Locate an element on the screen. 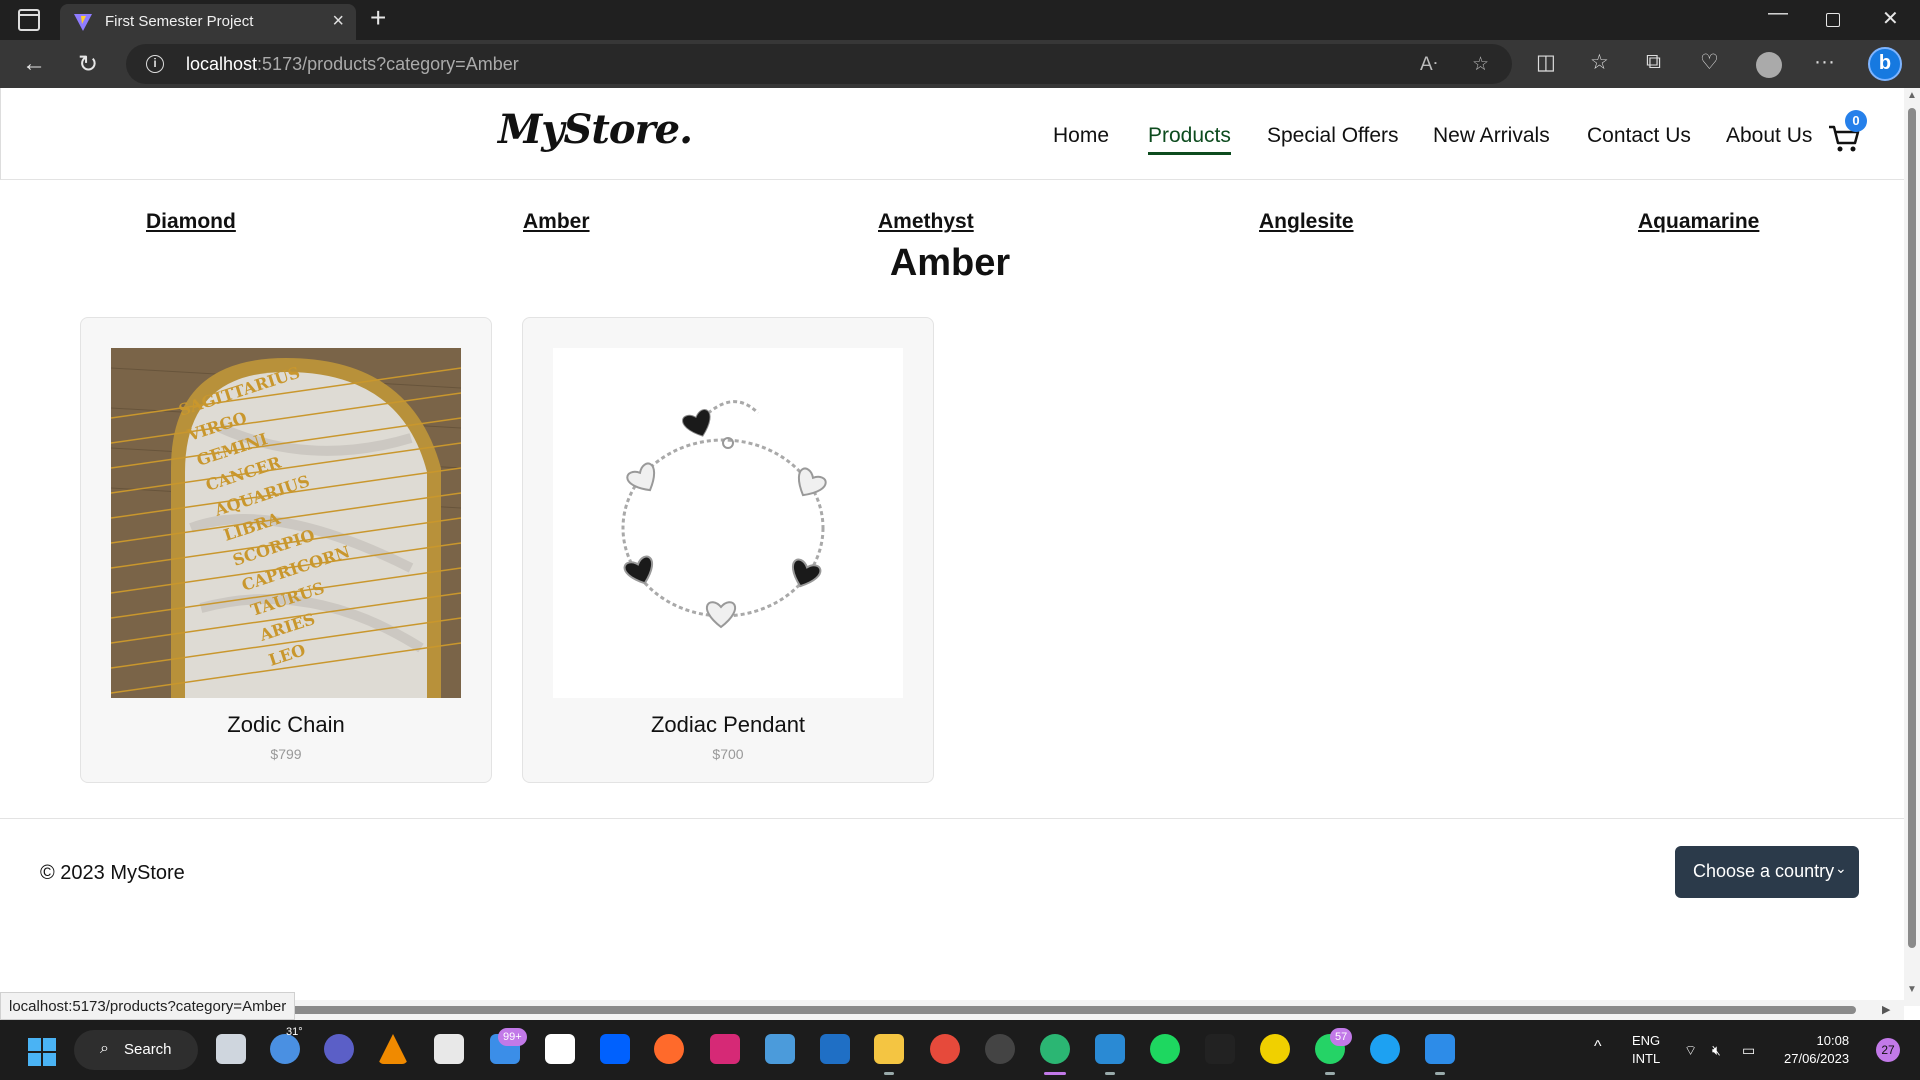 The image size is (1920, 1080). restore-icon is located at coordinates (1833, 20).